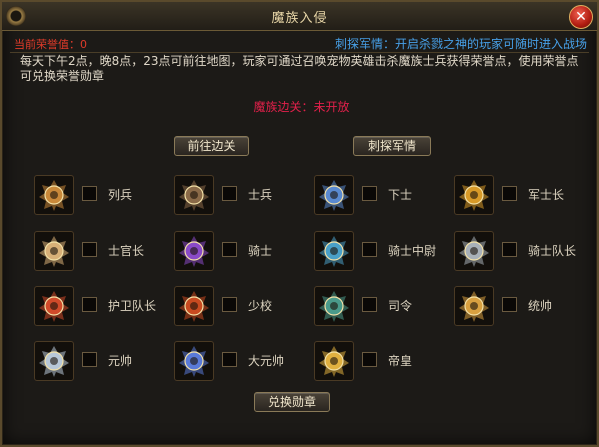 This screenshot has width=599, height=447. I want to click on rank-label: 大元帅, so click(266, 361).